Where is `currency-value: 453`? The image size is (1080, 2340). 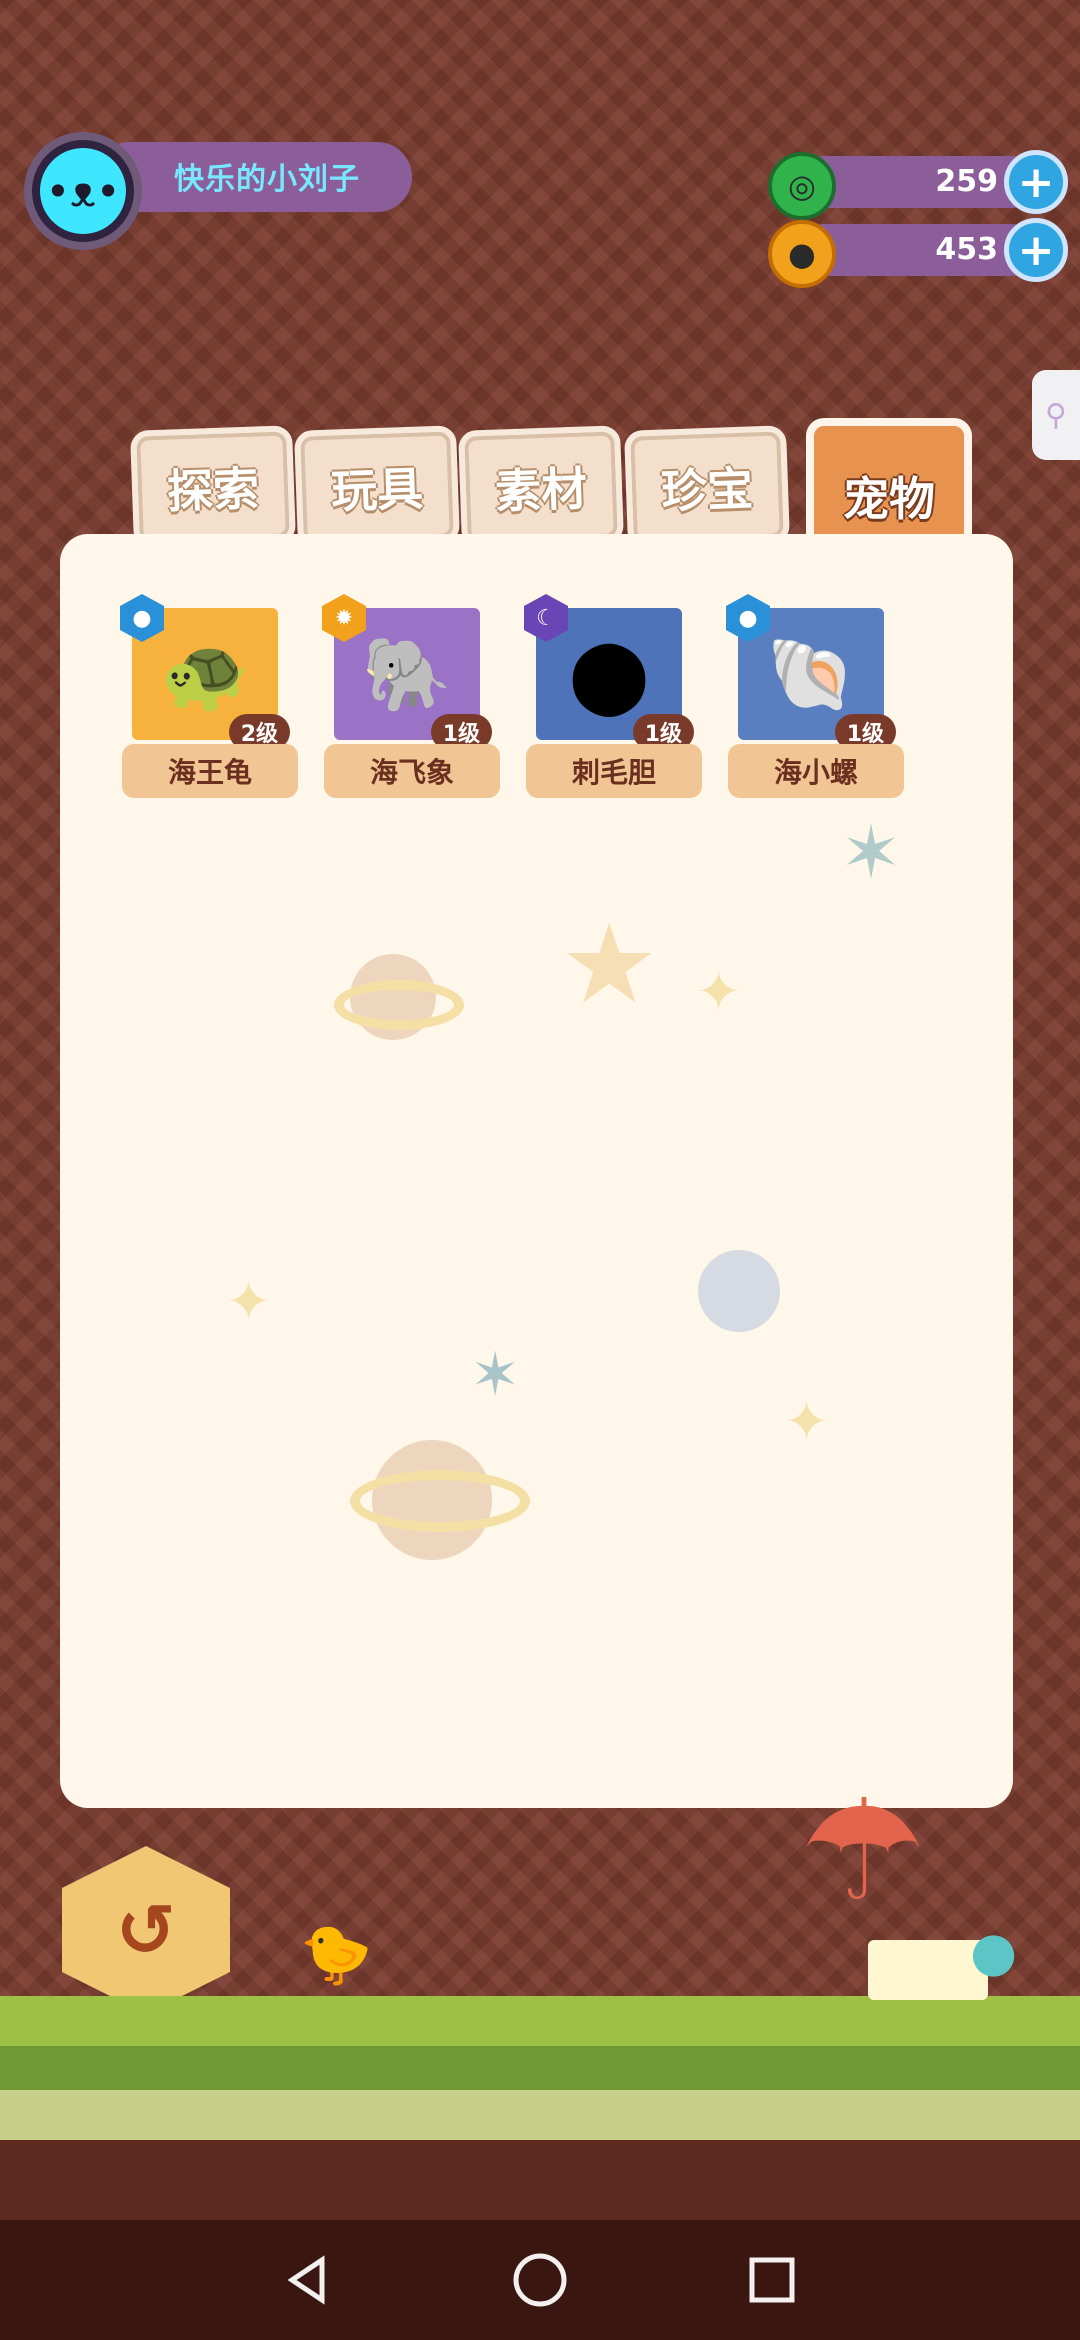
currency-value: 453 is located at coordinates (966, 249).